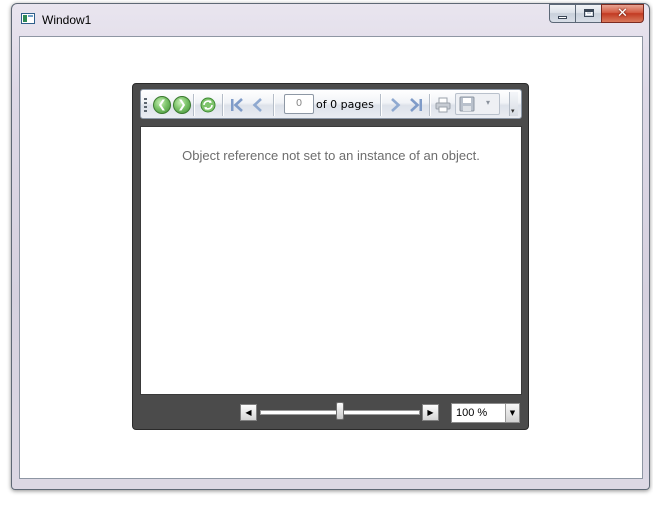 The image size is (653, 505). What do you see at coordinates (330, 412) in the screenshot?
I see `viewer-status-bar: ◀ ▶ 100 % ▼` at bounding box center [330, 412].